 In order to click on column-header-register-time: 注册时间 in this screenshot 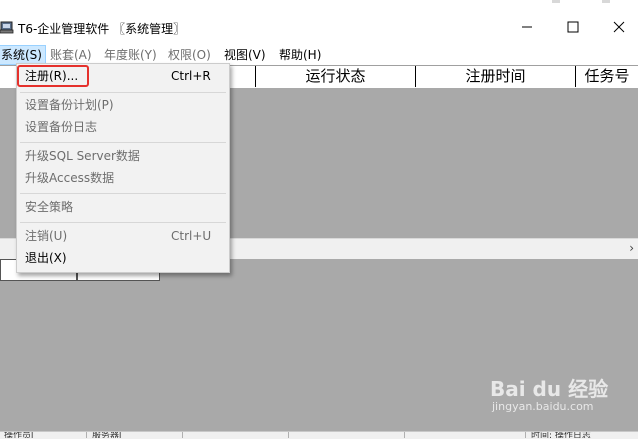, I will do `click(496, 76)`.